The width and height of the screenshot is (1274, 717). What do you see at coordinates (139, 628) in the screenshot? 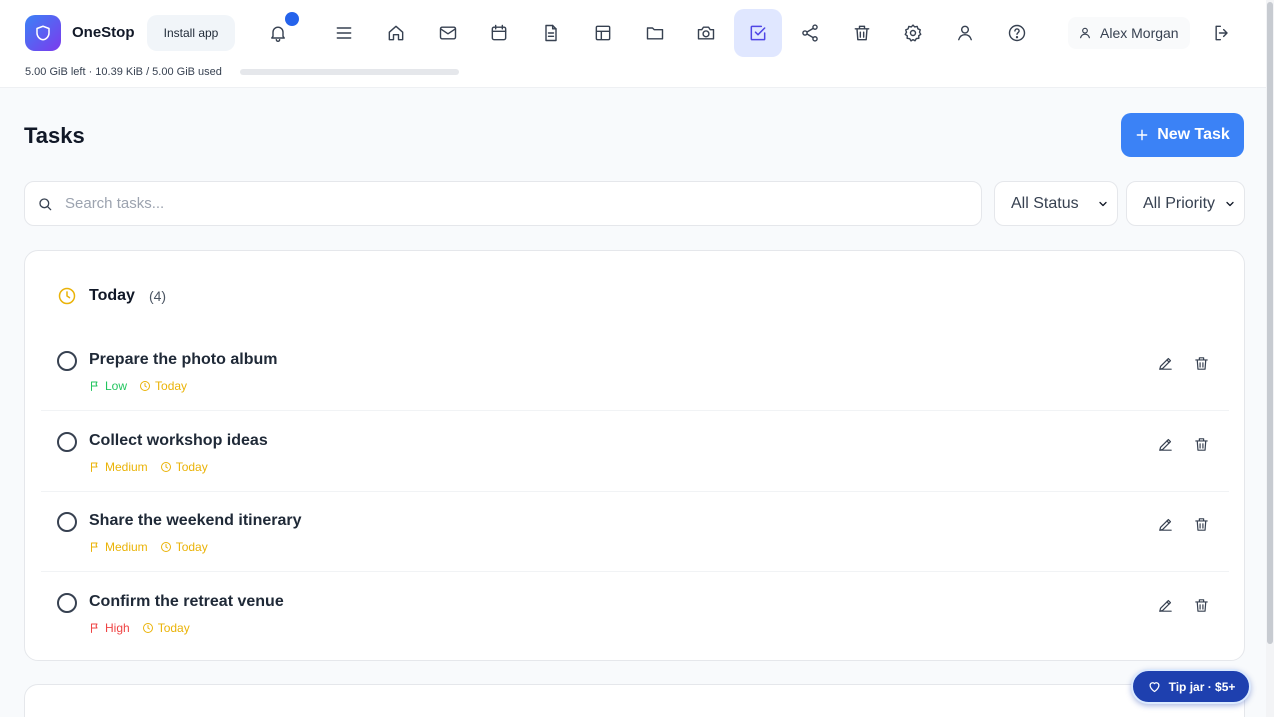
I see `task-meta: High Today` at bounding box center [139, 628].